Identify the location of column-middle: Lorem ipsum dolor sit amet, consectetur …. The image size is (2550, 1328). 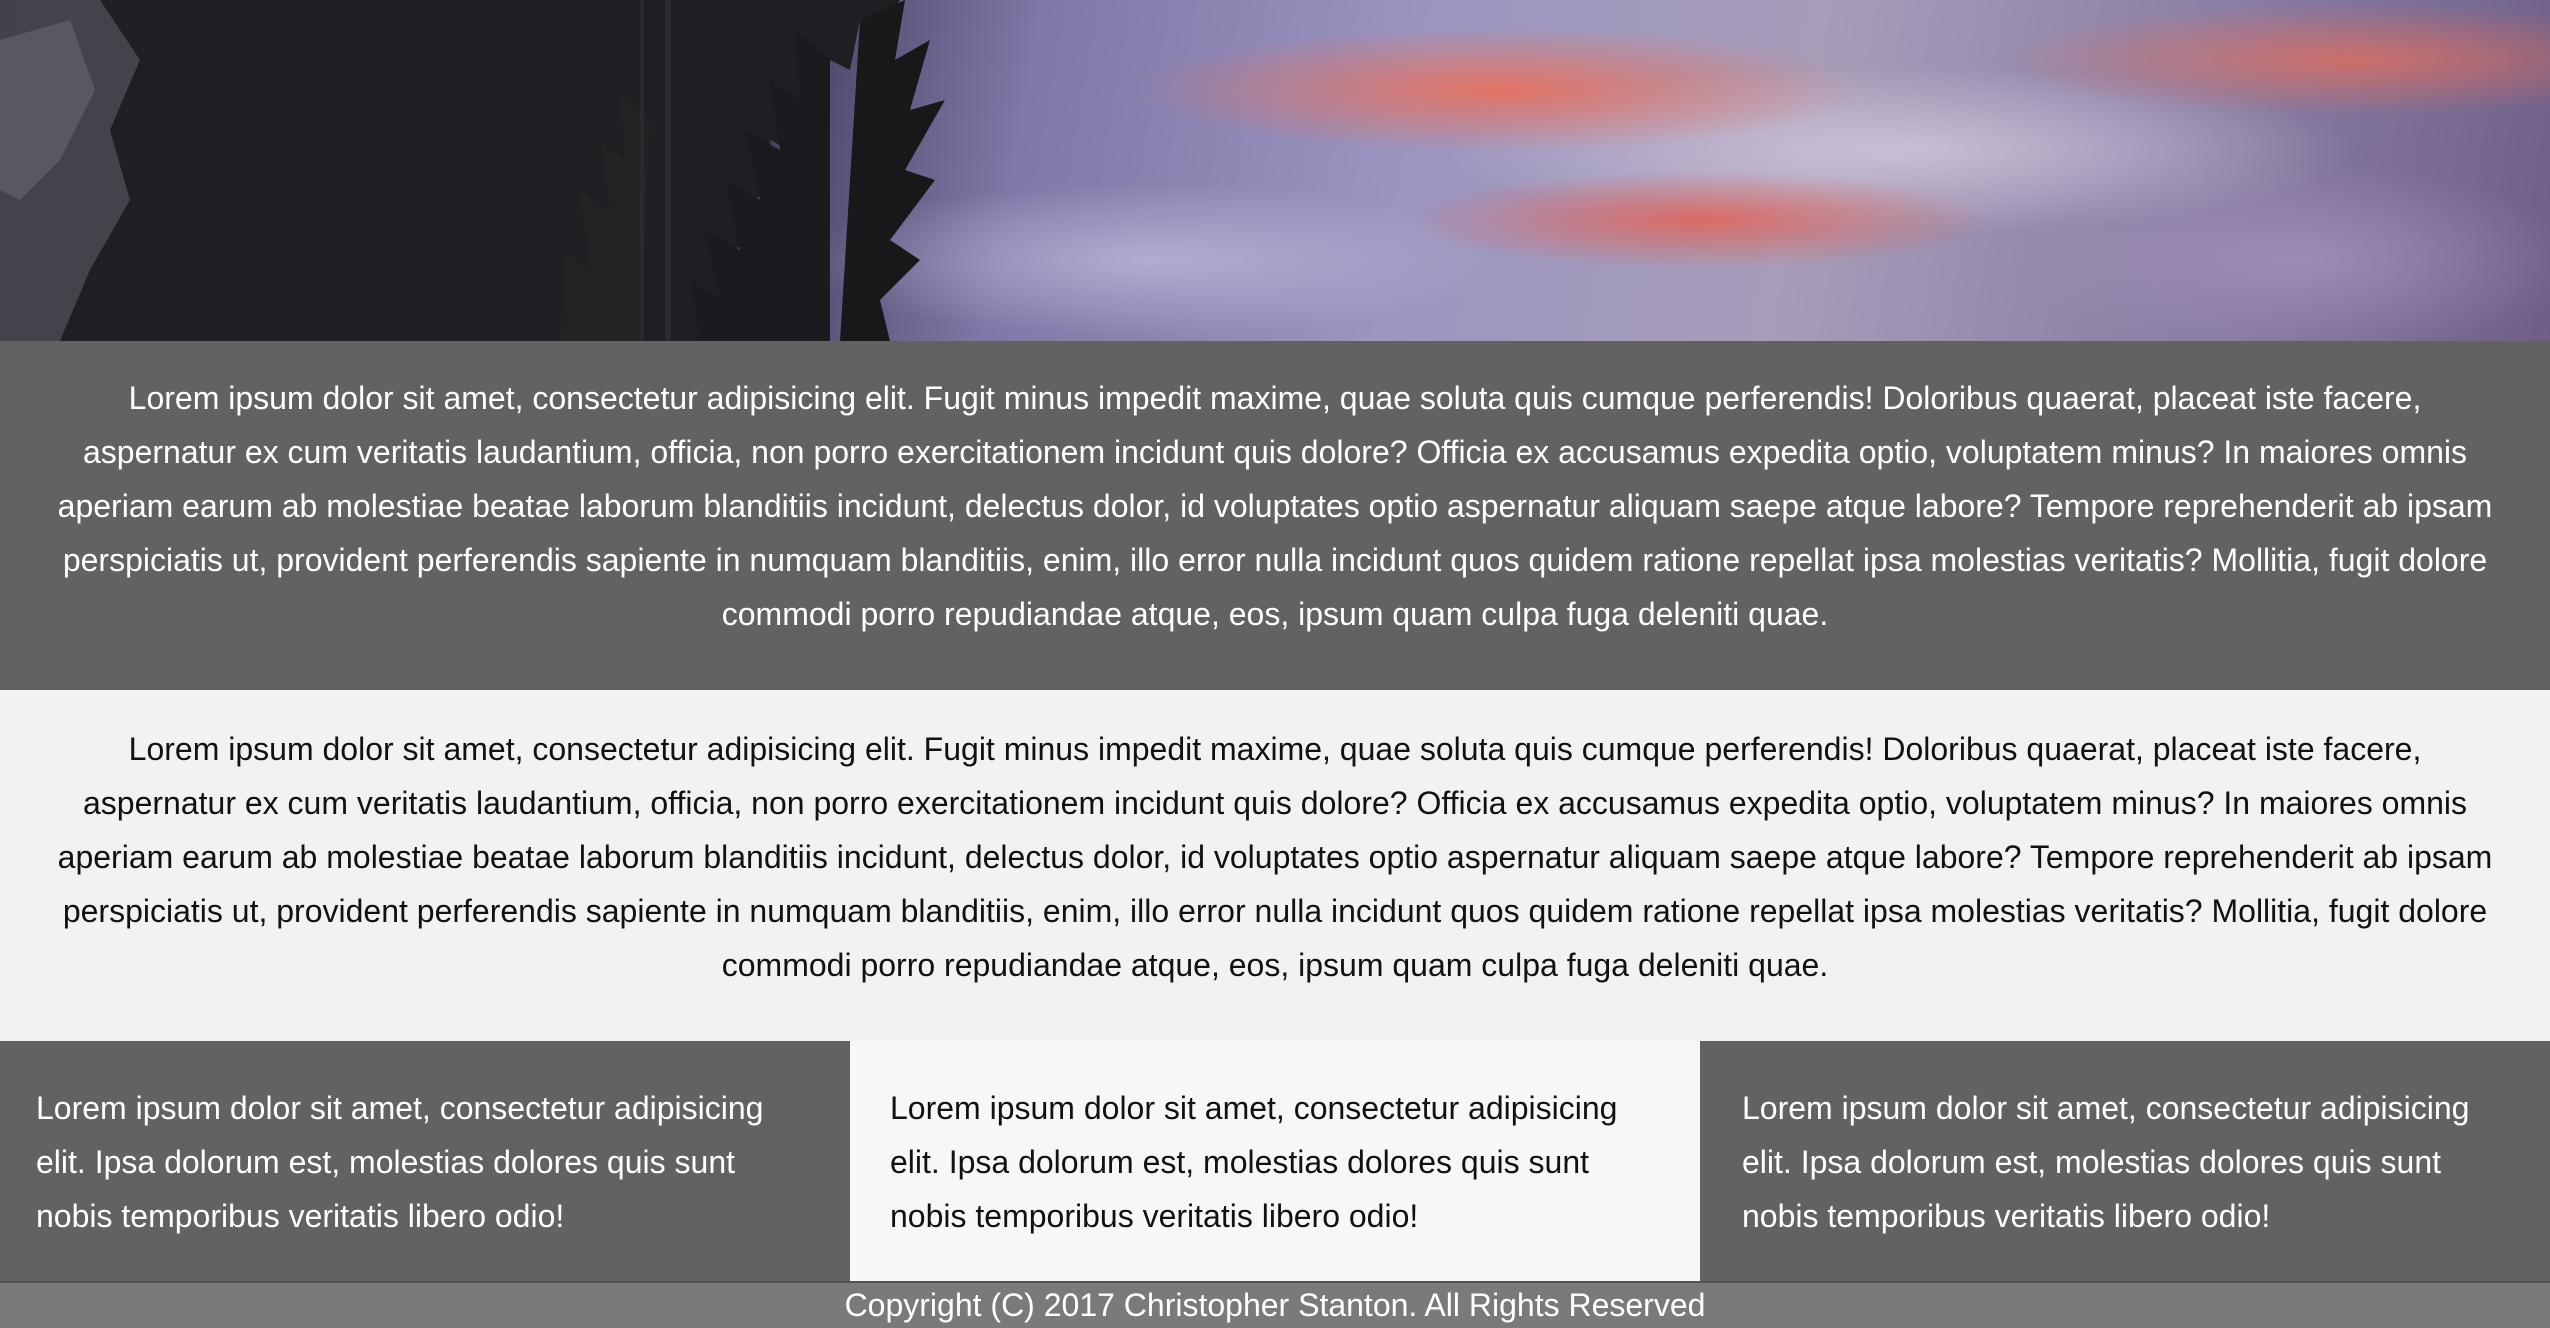
(1275, 1161).